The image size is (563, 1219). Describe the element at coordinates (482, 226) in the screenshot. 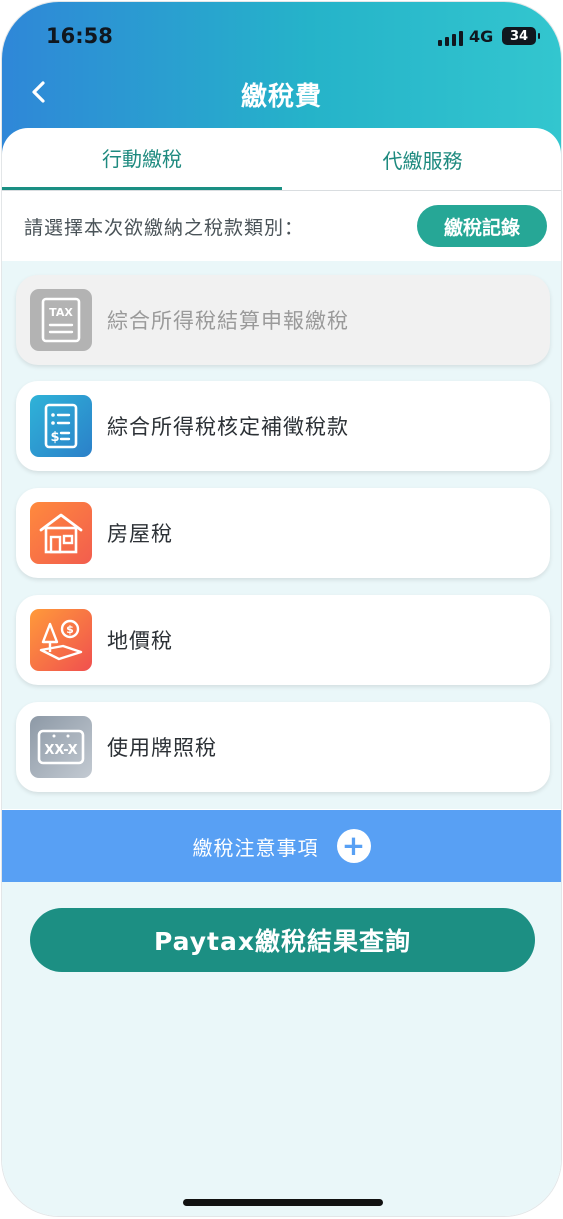

I see `tax-records-button: 繳稅記錄` at that location.